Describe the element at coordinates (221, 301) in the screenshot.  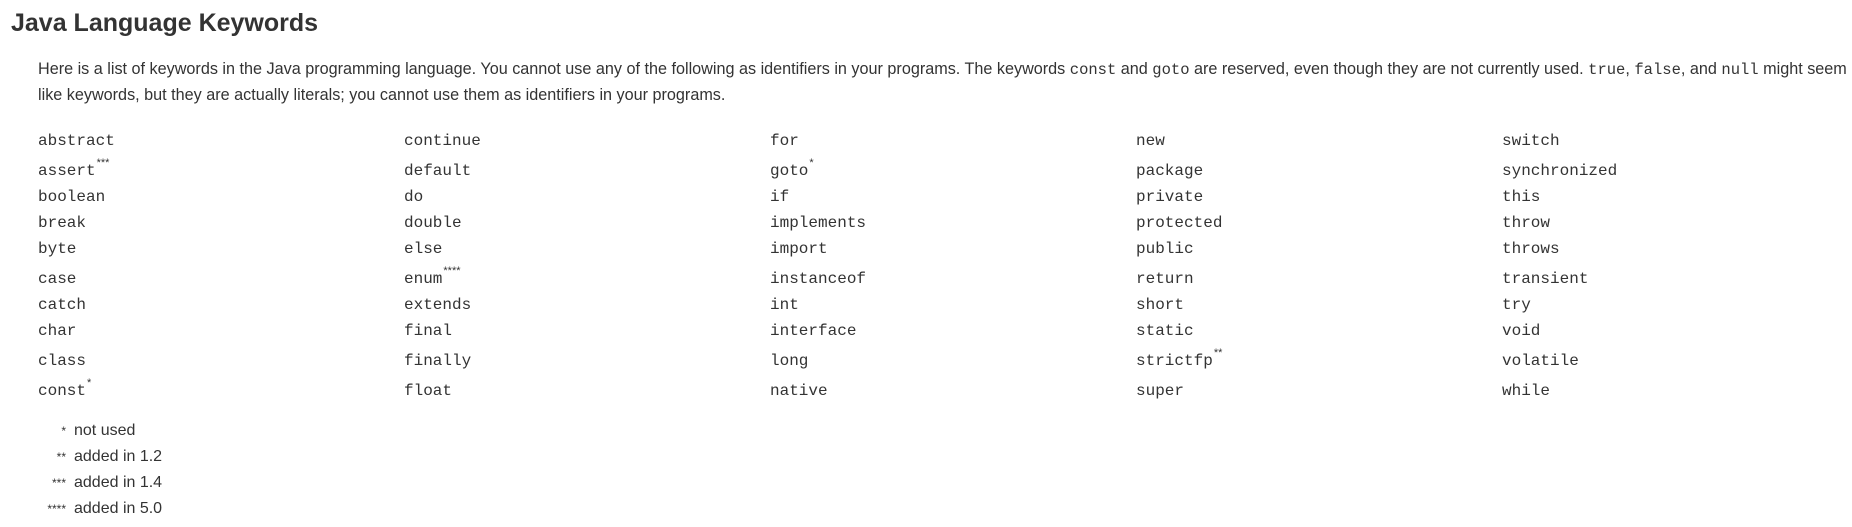
I see `keyword-cell: catch` at that location.